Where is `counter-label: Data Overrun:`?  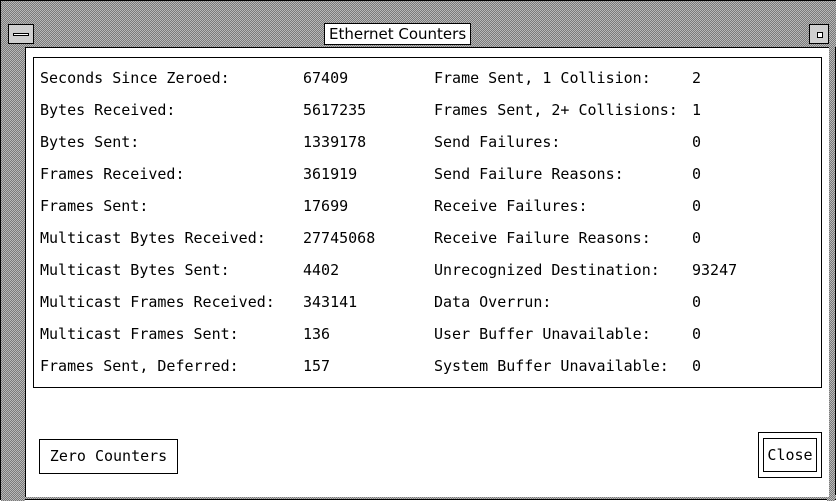
counter-label: Data Overrun: is located at coordinates (493, 302).